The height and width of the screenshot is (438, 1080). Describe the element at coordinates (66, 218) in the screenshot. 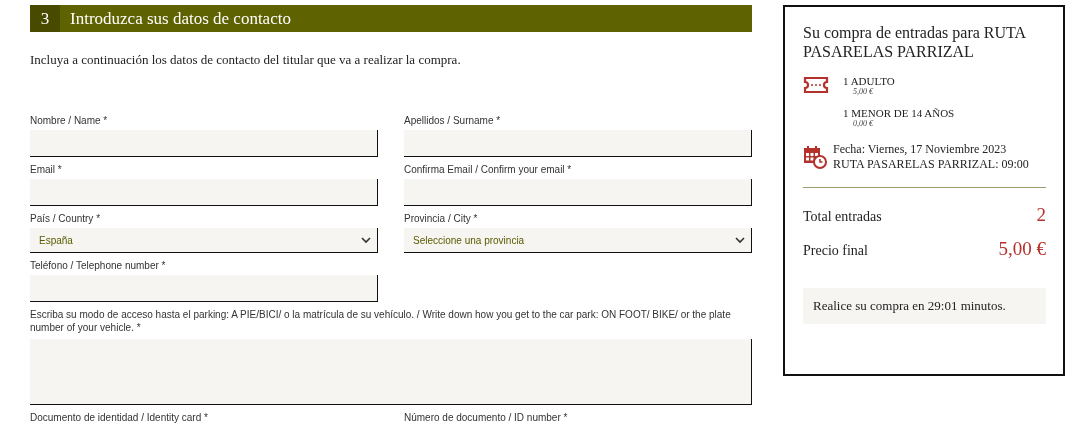

I see `field-label: País / Country *` at that location.